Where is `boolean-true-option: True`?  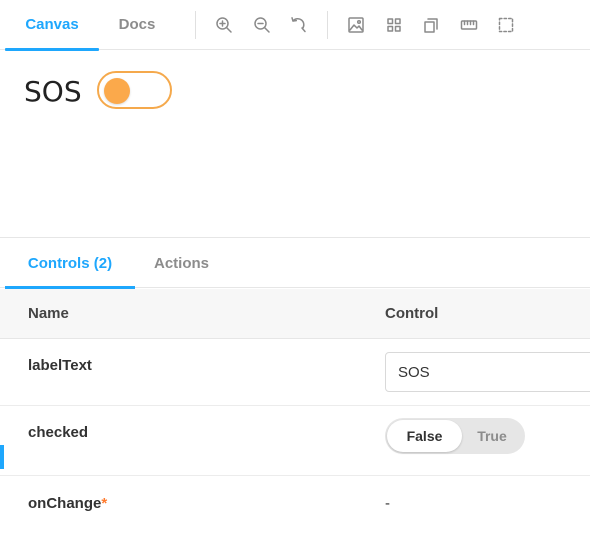 boolean-true-option: True is located at coordinates (492, 436).